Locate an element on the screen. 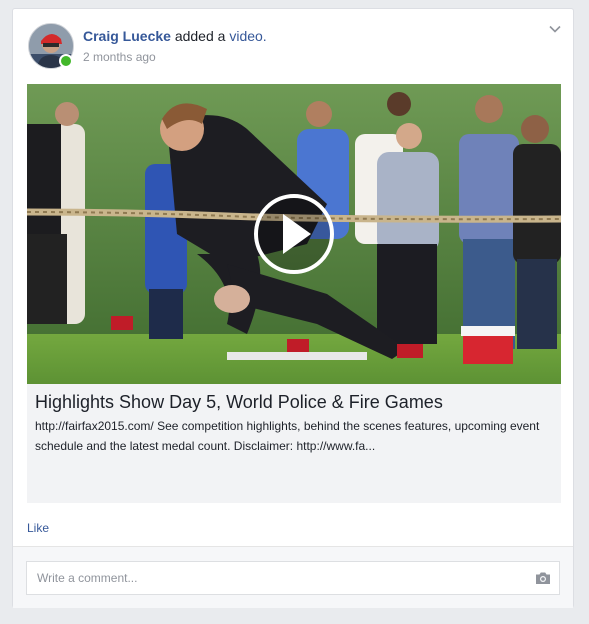  comment-input is located at coordinates (293, 578).